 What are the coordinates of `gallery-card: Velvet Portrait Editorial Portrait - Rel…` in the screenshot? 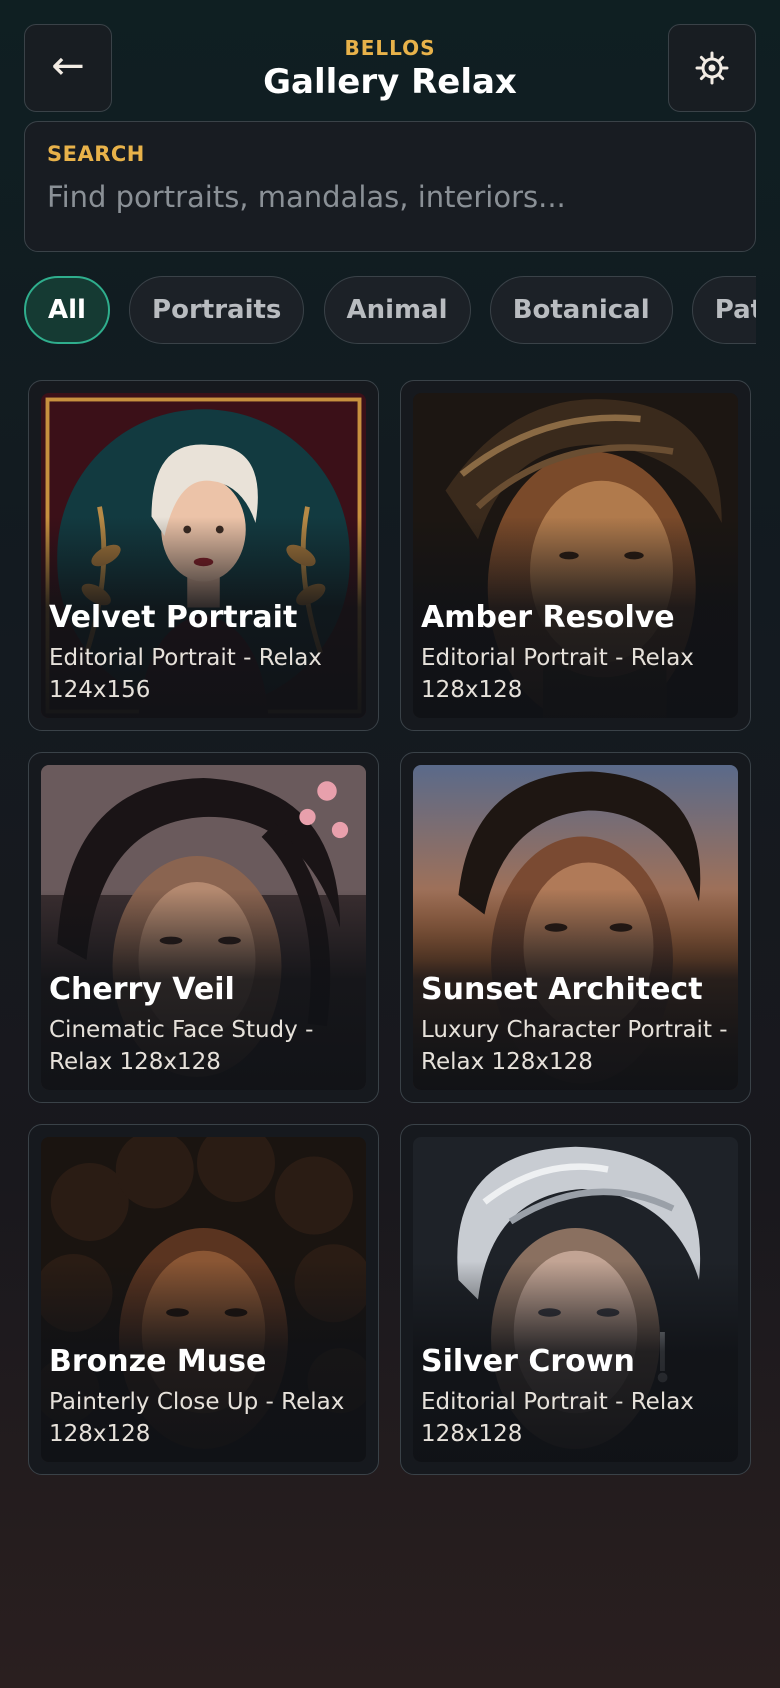 It's located at (203, 555).